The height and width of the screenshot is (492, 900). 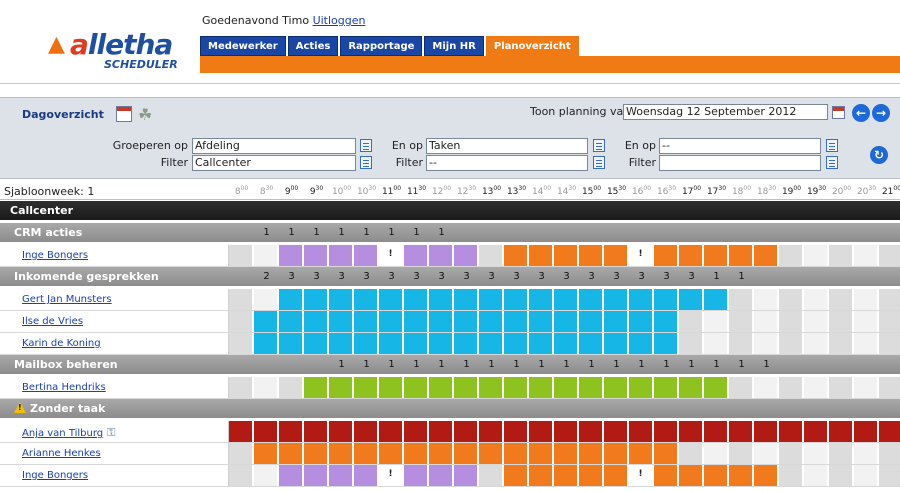 What do you see at coordinates (55, 475) in the screenshot?
I see `employee-name-link: Inge Bongers` at bounding box center [55, 475].